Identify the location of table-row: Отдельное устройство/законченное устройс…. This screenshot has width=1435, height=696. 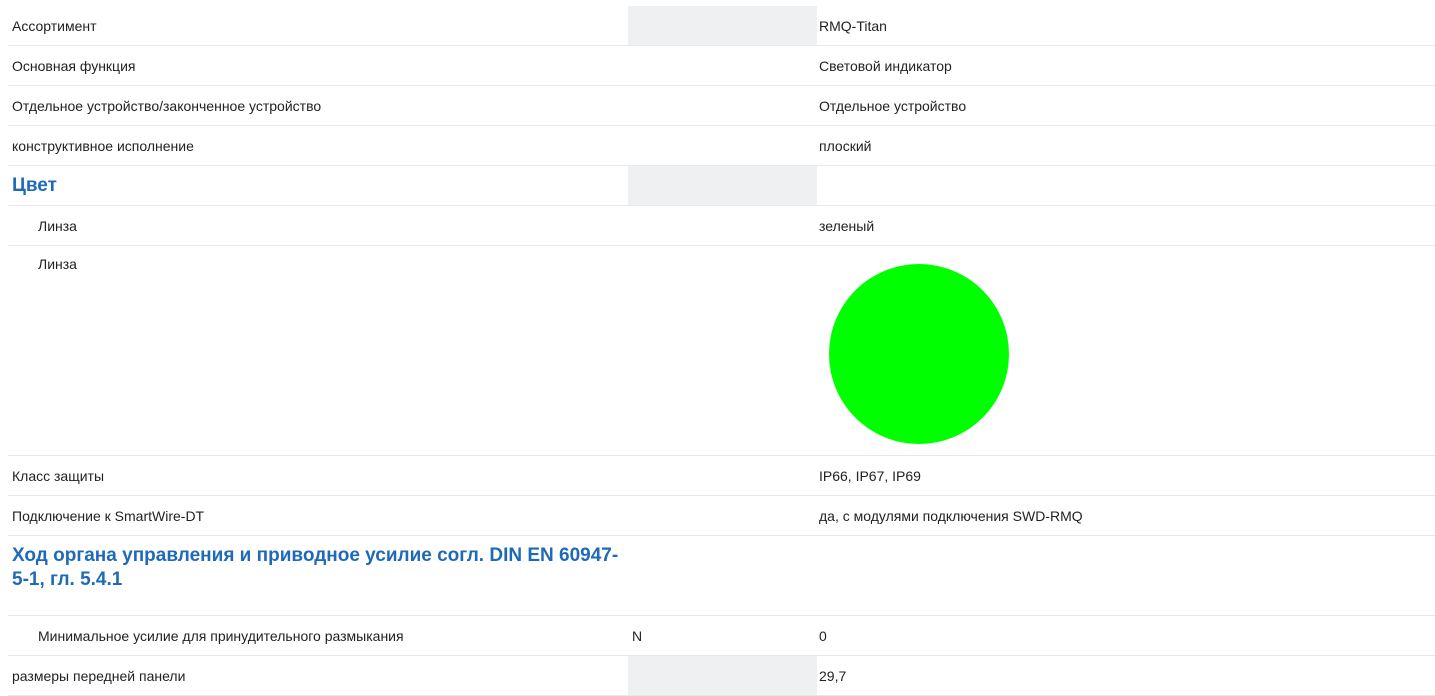
(721, 106).